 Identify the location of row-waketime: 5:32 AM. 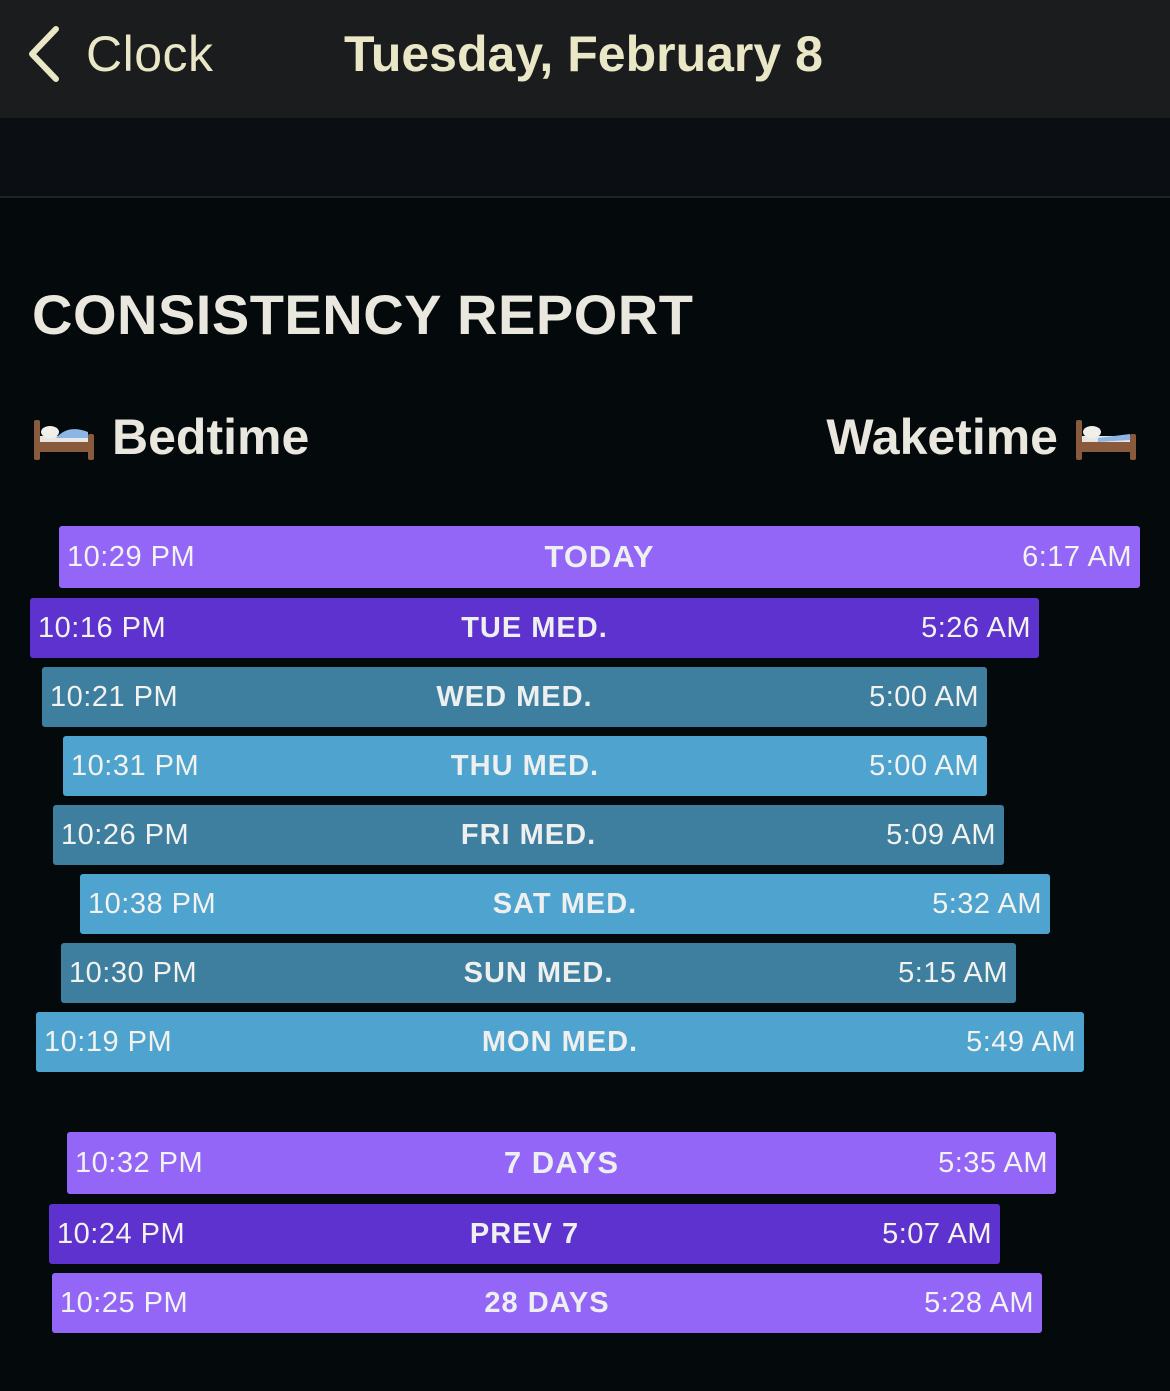
(987, 903).